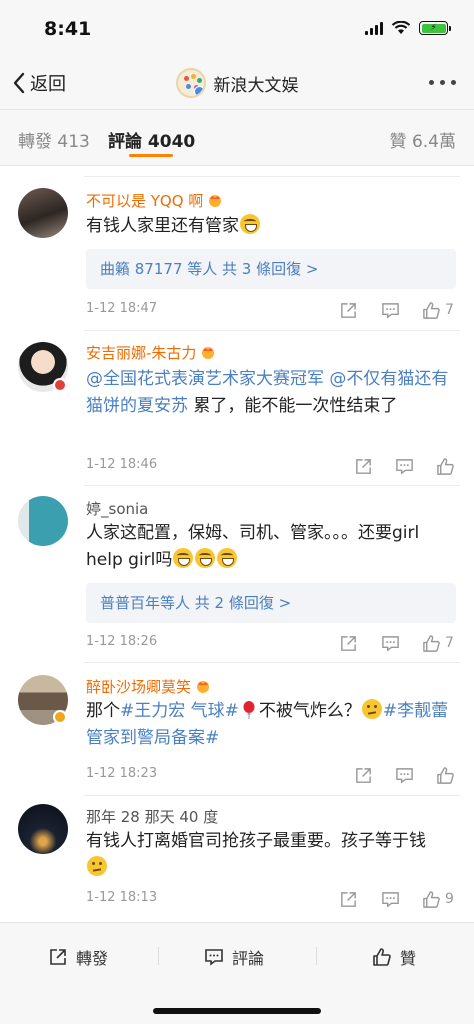 This screenshot has height=1024, width=474. I want to click on thinking-emoji-icon, so click(371, 709).